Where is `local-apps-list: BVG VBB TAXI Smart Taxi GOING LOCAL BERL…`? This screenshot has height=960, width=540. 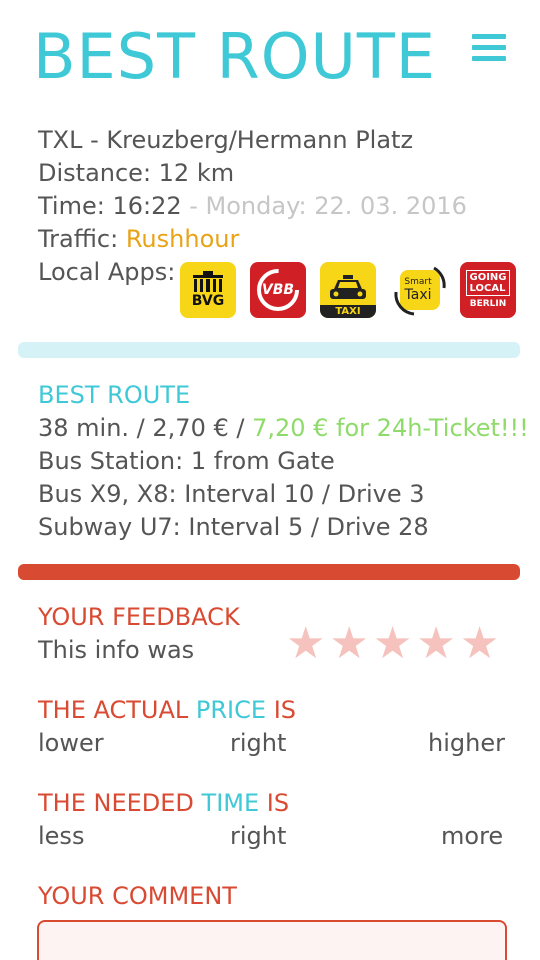
local-apps-list: BVG VBB TAXI Smart Taxi GOING LOCAL BERL… is located at coordinates (348, 290).